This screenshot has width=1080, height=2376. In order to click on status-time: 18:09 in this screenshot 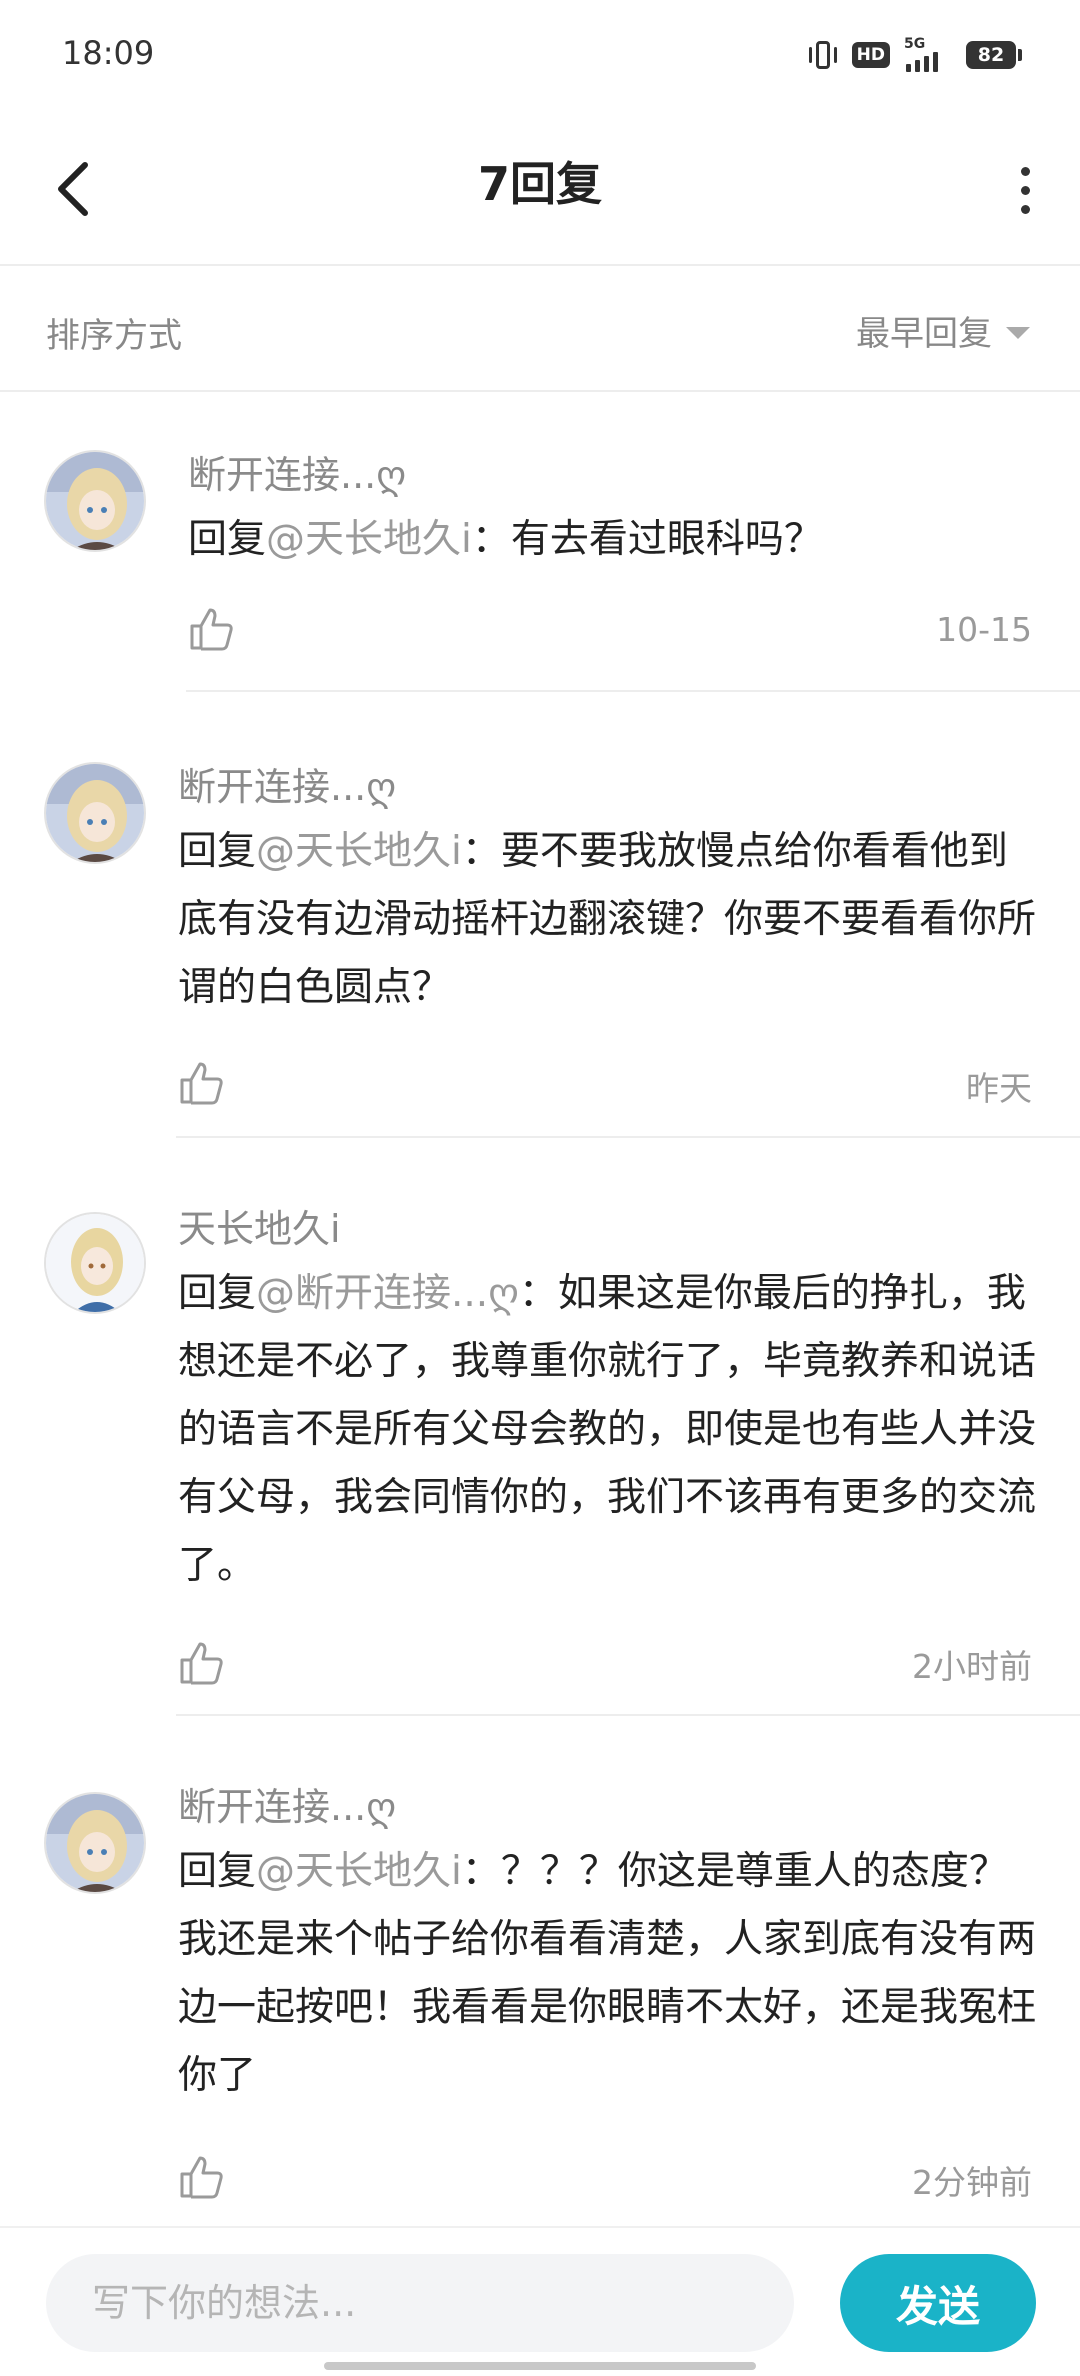, I will do `click(108, 53)`.